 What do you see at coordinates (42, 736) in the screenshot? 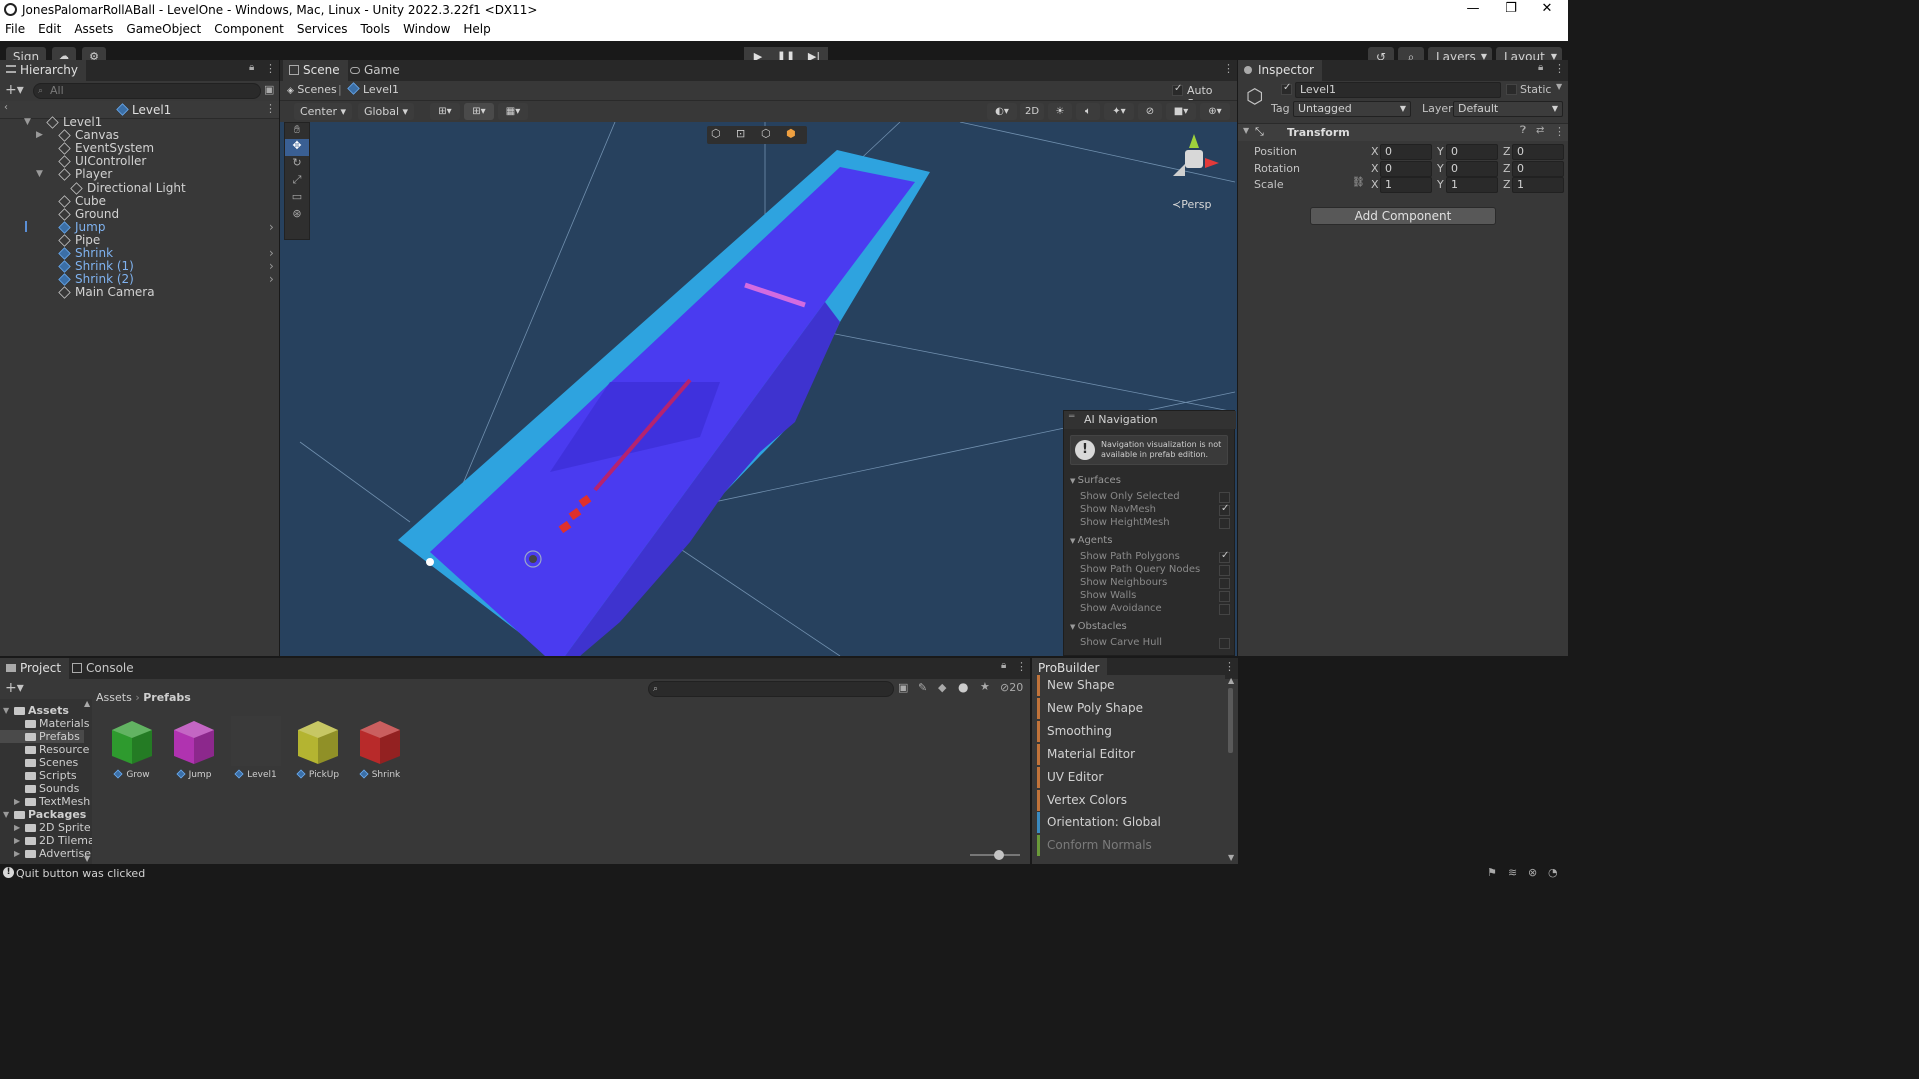
I see `project-folder-item: Prefabs` at bounding box center [42, 736].